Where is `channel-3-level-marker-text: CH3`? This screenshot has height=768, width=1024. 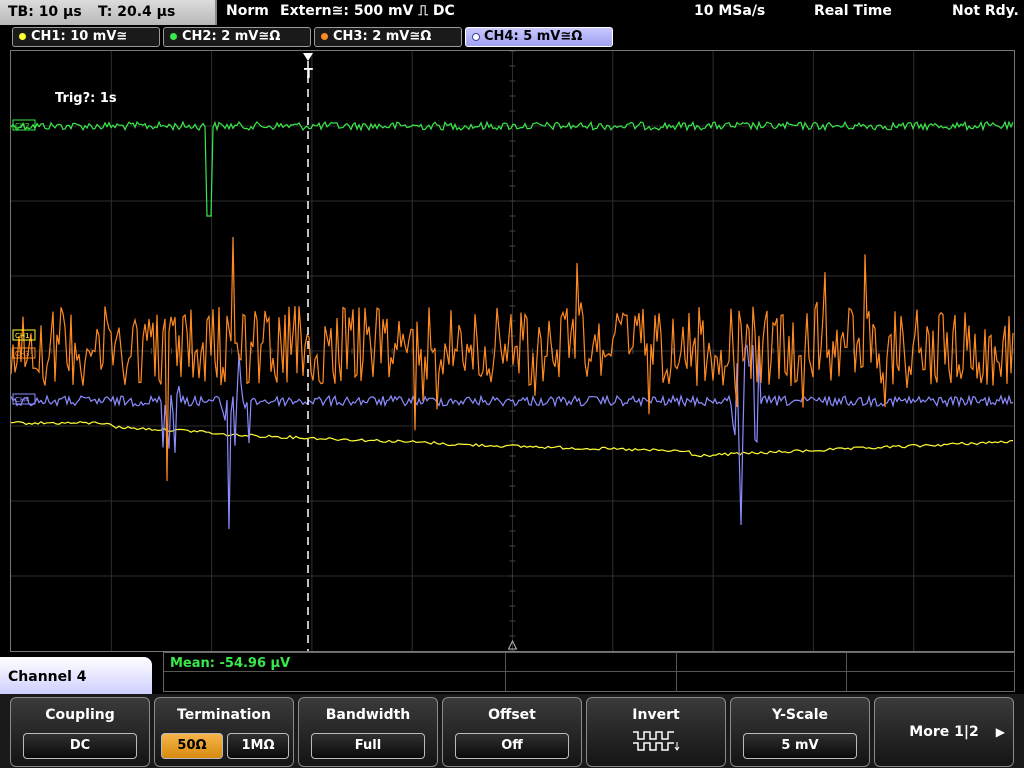
channel-3-level-marker-text: CH3 is located at coordinates (22, 354).